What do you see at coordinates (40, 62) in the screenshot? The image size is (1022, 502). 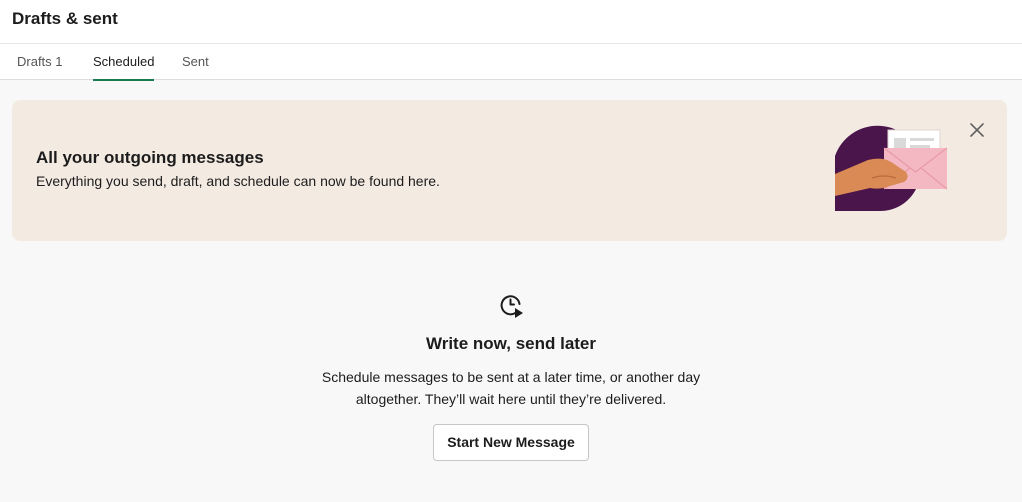 I see `tab-drafts: Drafts 1` at bounding box center [40, 62].